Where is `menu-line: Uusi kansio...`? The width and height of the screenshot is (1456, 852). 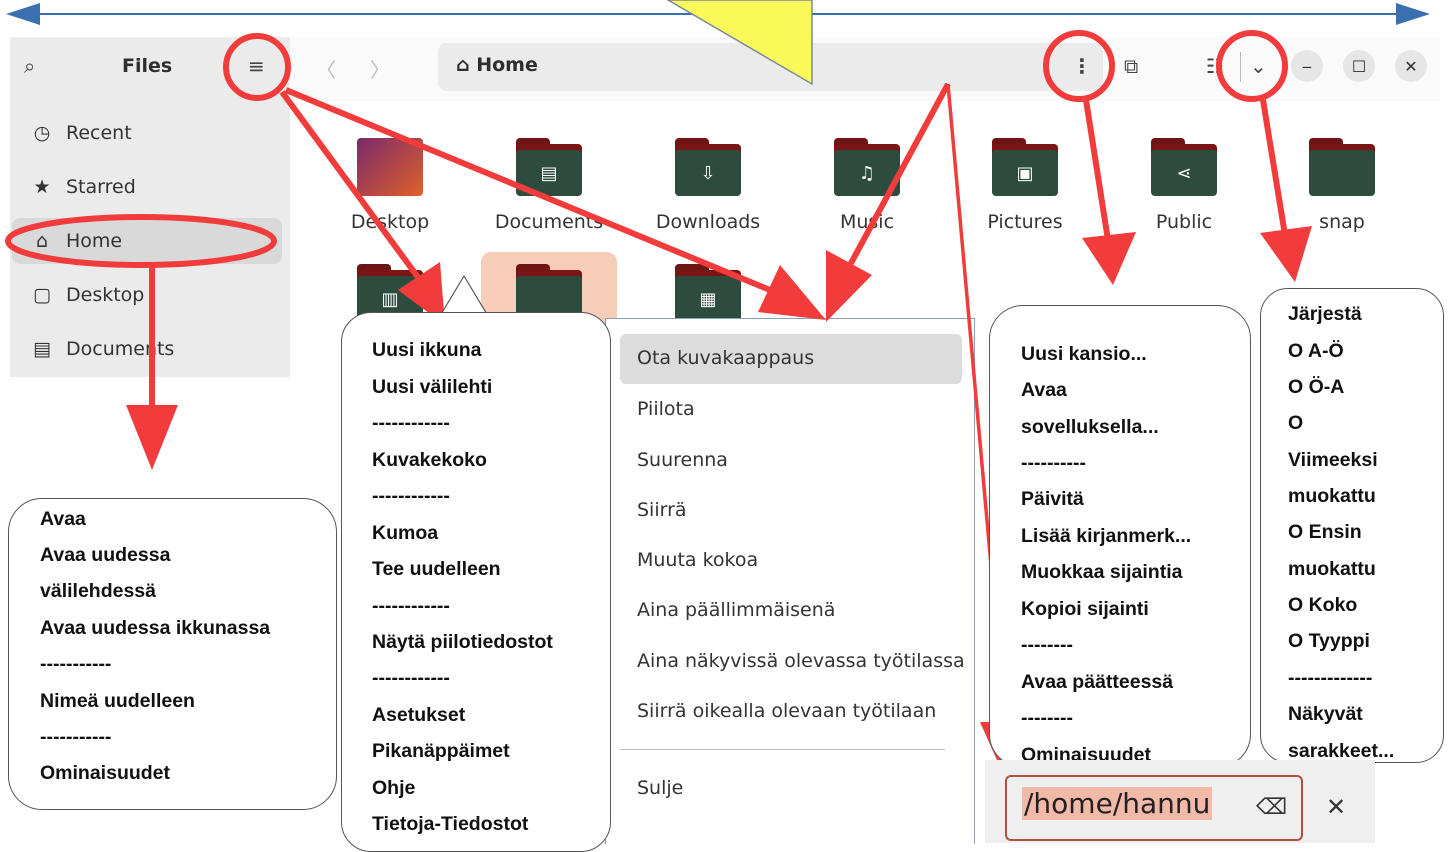 menu-line: Uusi kansio... is located at coordinates (1084, 354).